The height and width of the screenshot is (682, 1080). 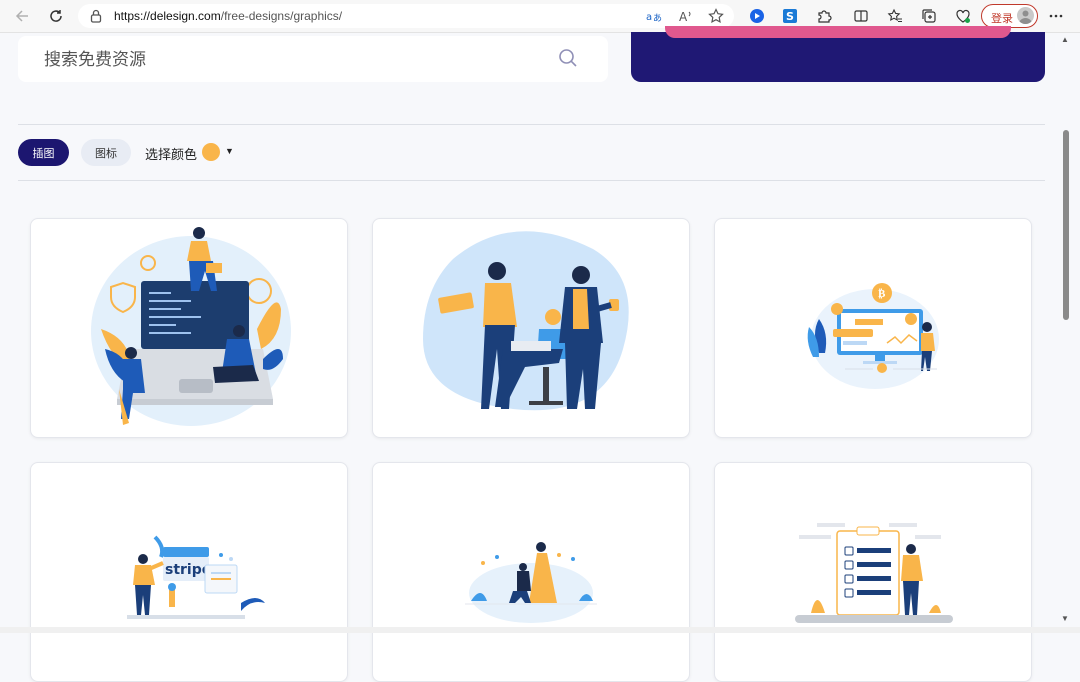 What do you see at coordinates (568, 60) in the screenshot?
I see `search-icon` at bounding box center [568, 60].